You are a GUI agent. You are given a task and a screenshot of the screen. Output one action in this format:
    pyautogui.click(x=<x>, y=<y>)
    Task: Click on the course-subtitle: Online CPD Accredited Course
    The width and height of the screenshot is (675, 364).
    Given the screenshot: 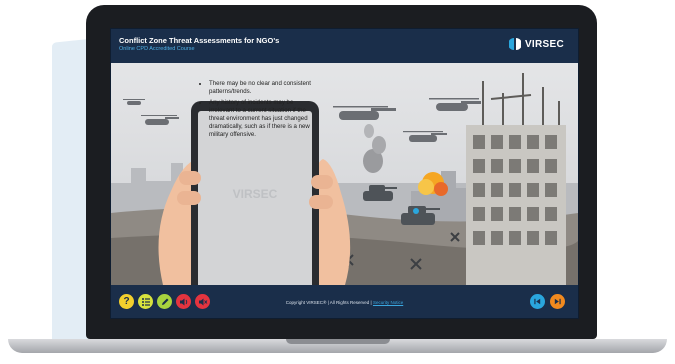 What is the action you would take?
    pyautogui.click(x=157, y=49)
    